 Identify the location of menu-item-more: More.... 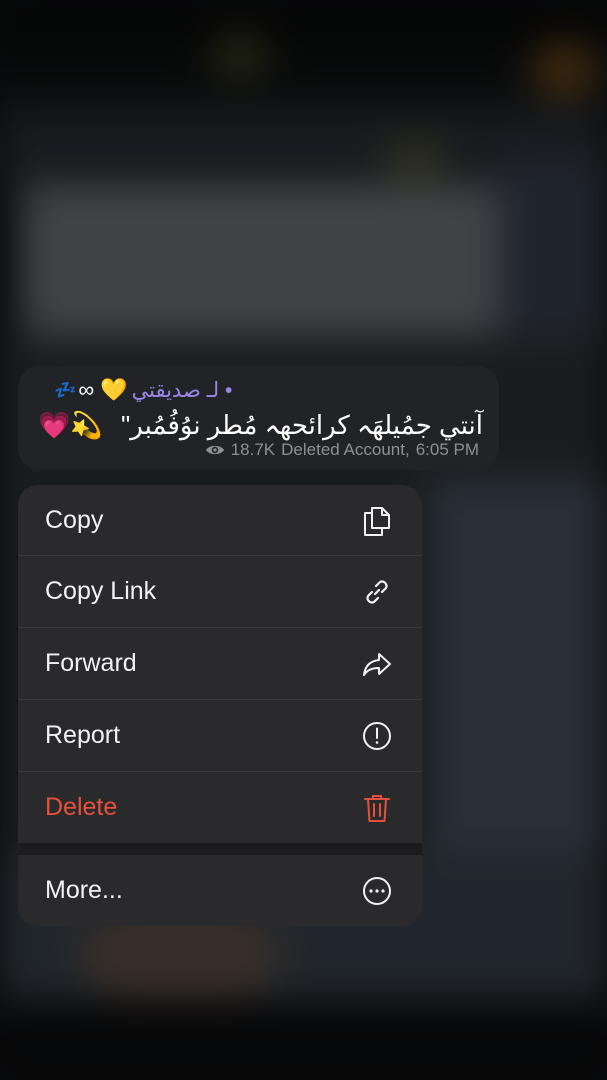
(220, 890).